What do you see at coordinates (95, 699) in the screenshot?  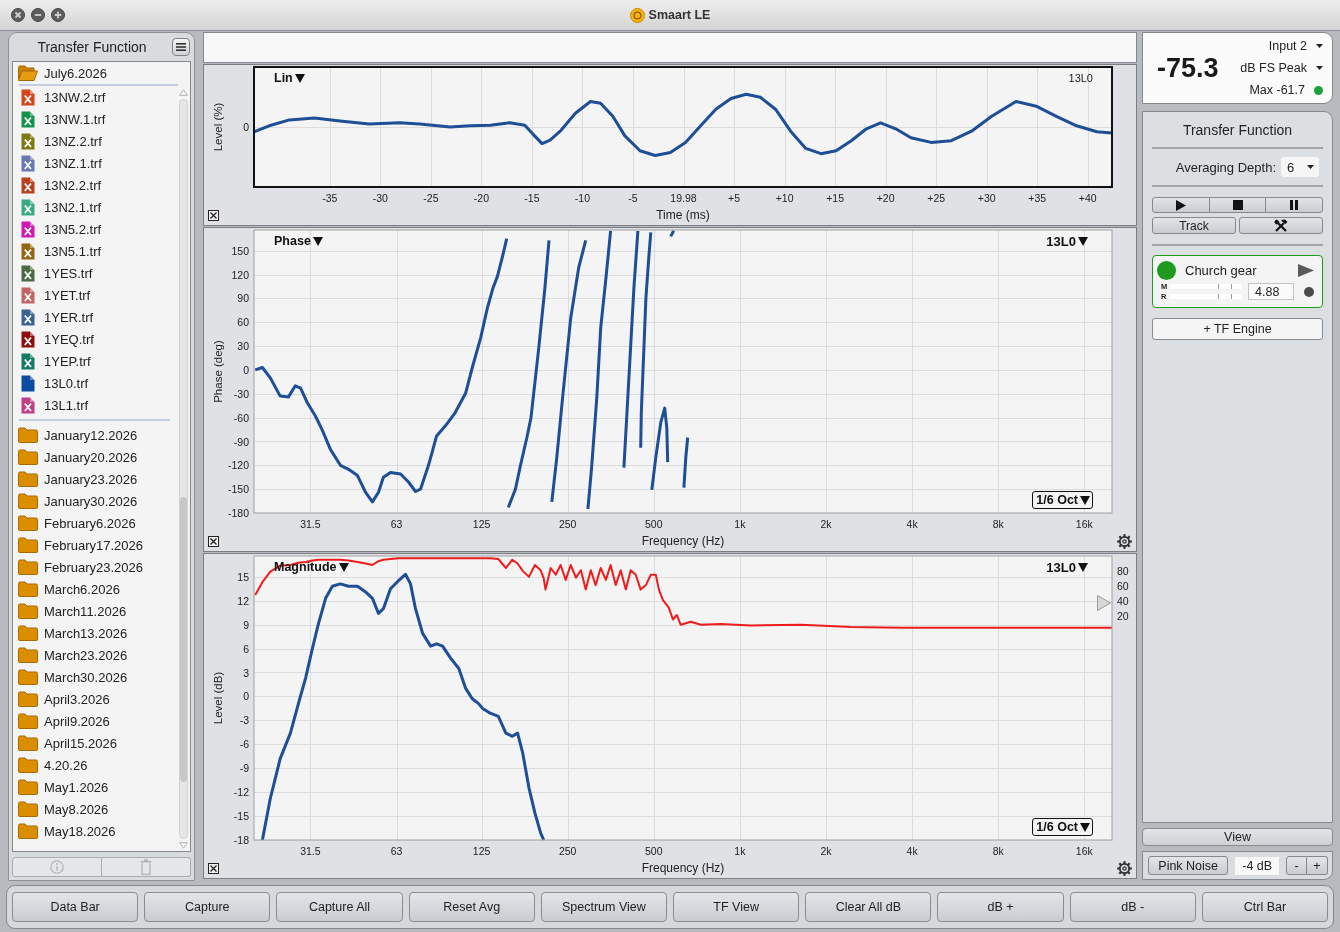 I see `folder-item: April3.2026` at bounding box center [95, 699].